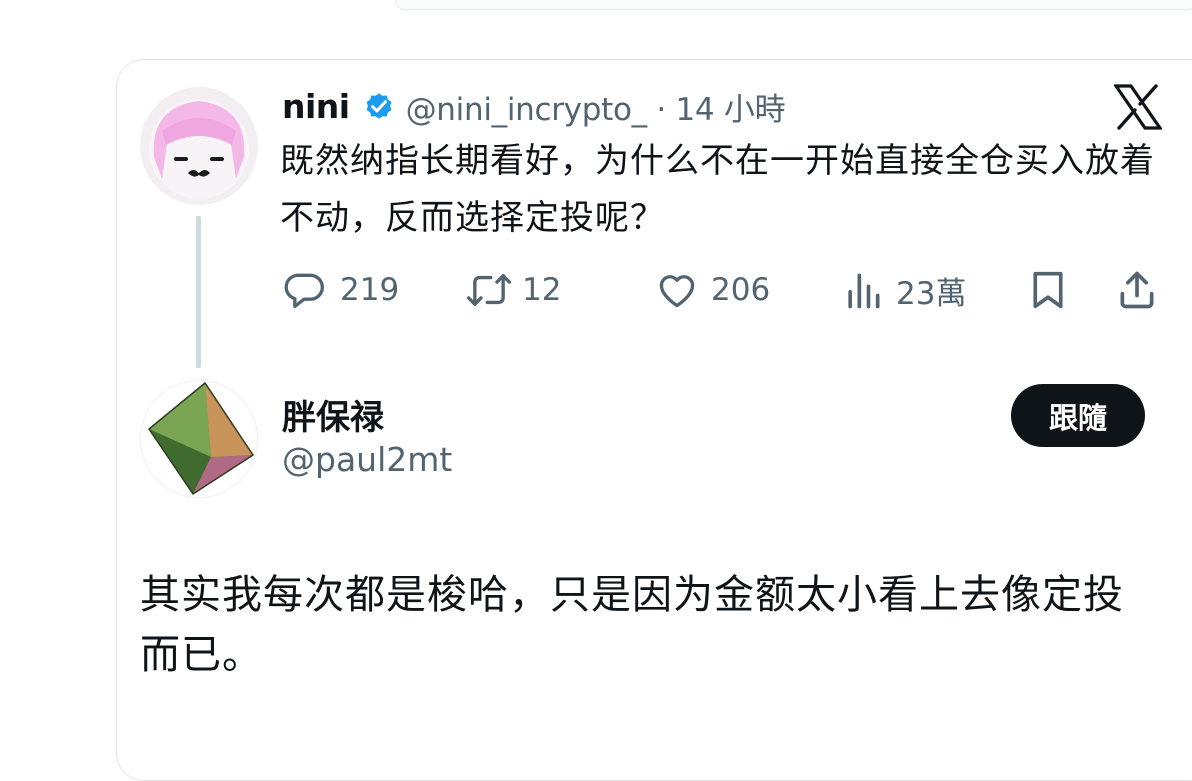  I want to click on retweet-icon, so click(489, 290).